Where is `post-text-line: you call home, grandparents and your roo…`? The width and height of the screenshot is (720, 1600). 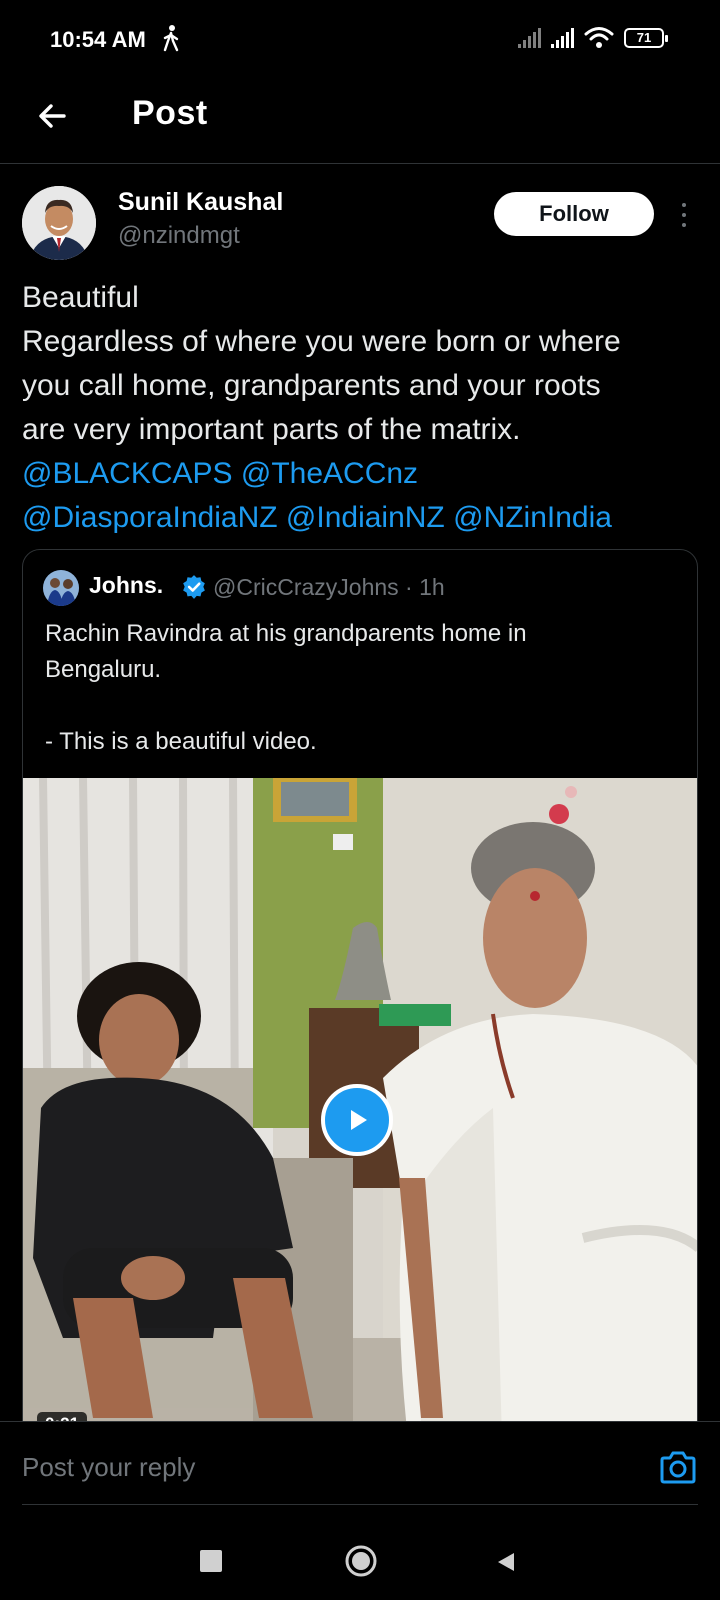
post-text-line: you call home, grandparents and your roo… is located at coordinates (311, 385).